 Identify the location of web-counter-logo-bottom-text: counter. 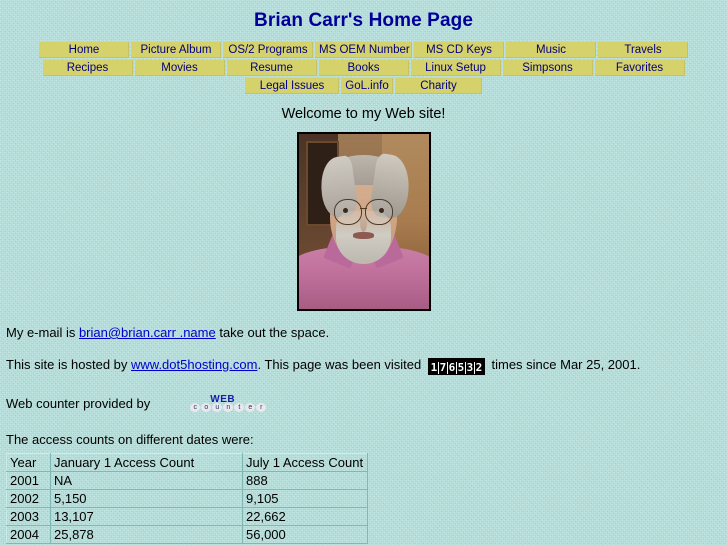
(228, 407).